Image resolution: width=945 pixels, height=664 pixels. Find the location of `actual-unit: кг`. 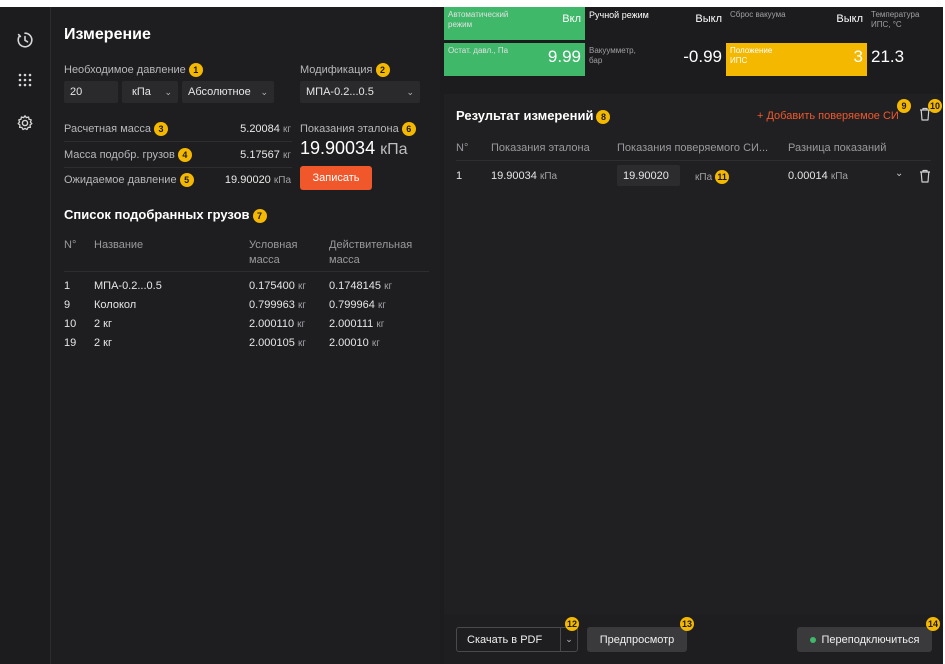

actual-unit: кг is located at coordinates (375, 343).